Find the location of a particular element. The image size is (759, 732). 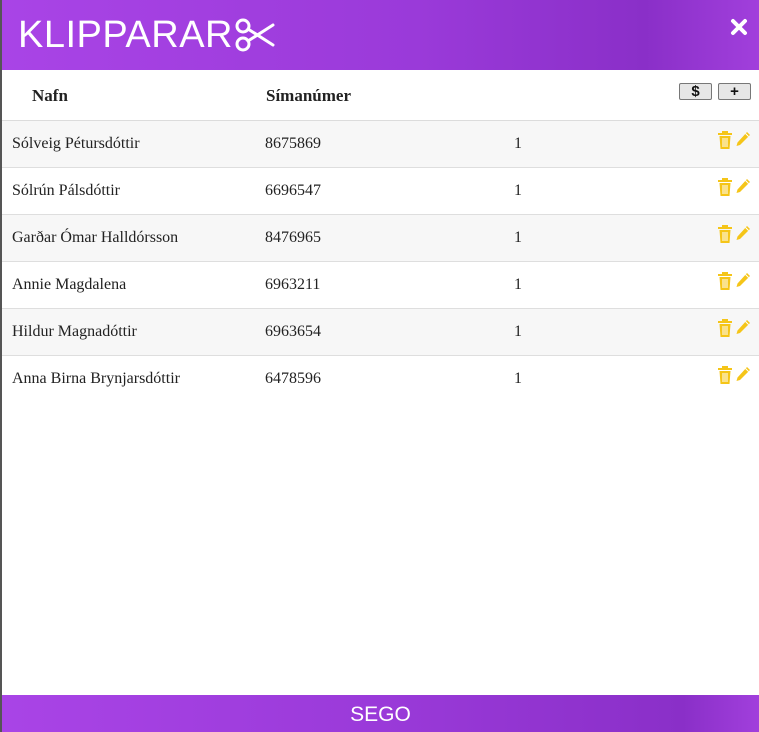

table-row: Annie Magdalena 6963211 1 is located at coordinates (380, 285).